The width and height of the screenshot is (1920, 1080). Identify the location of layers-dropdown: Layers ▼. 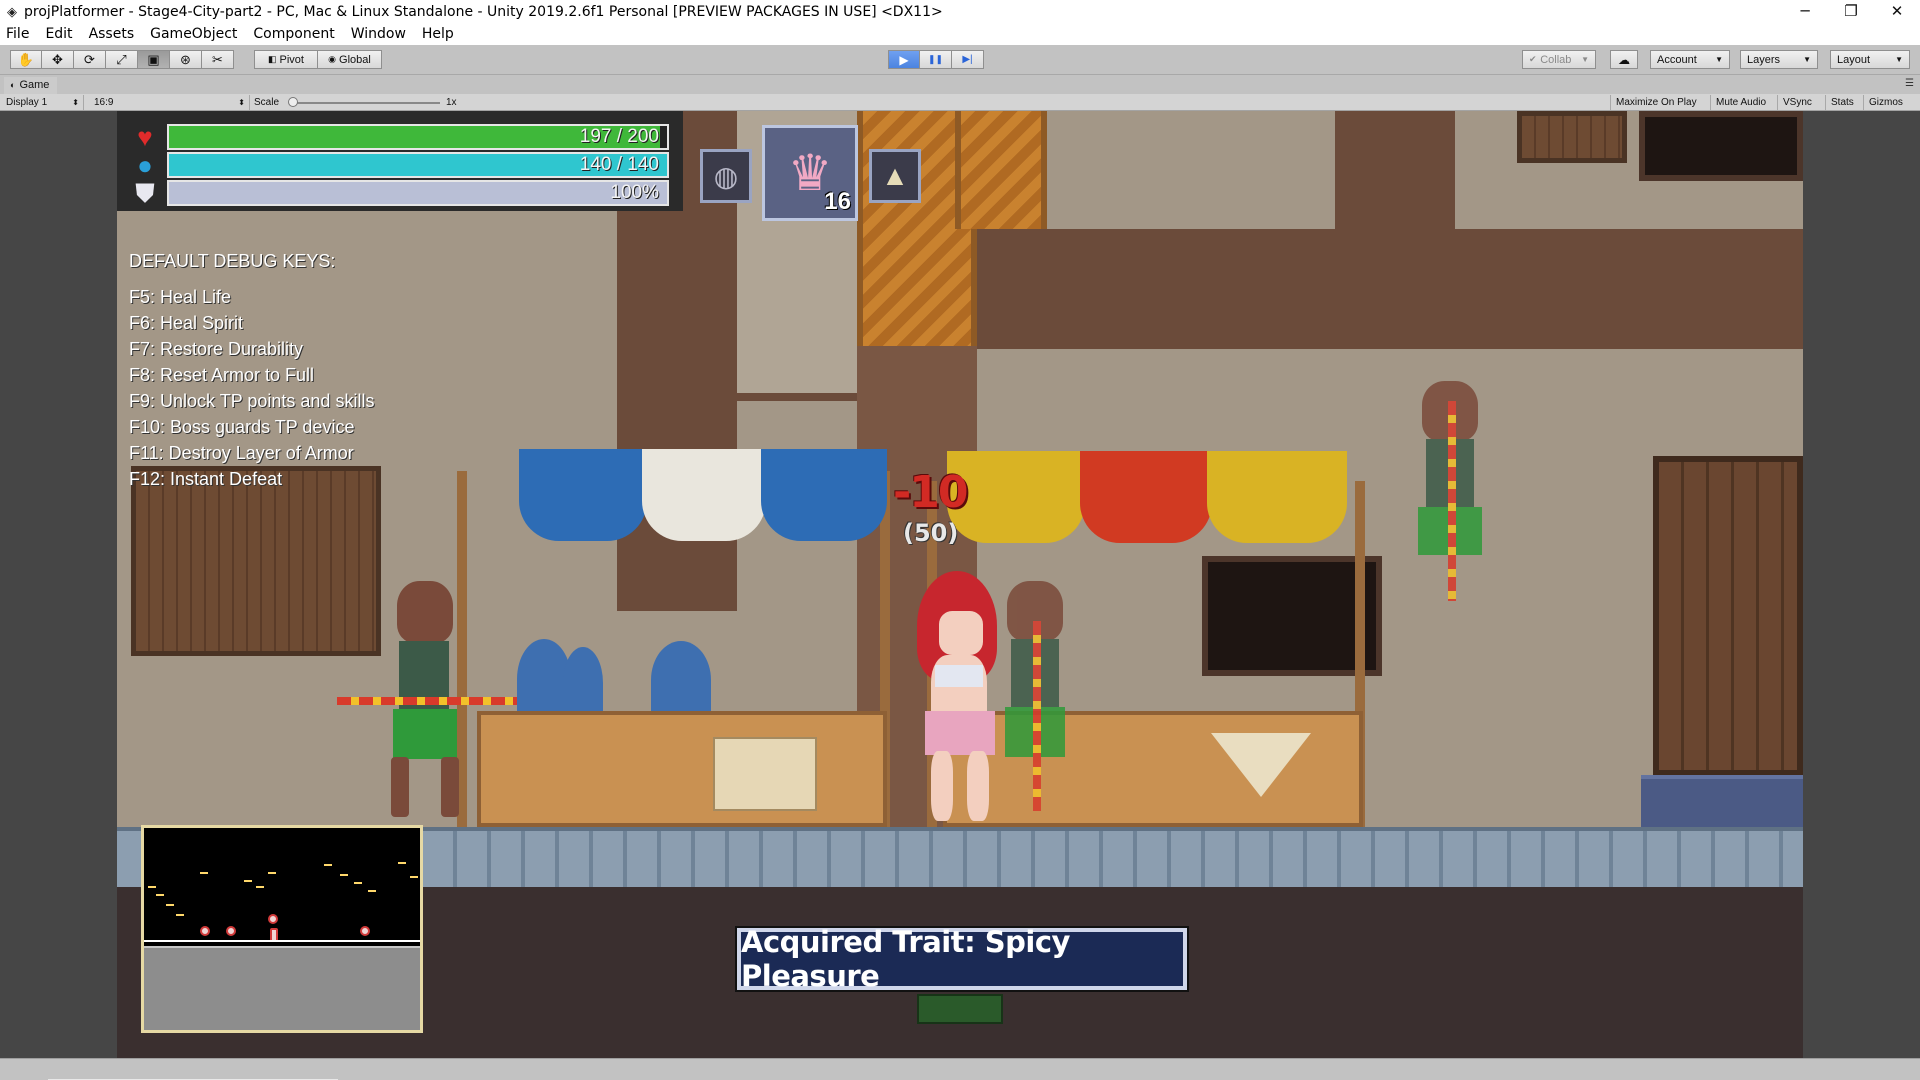
(1779, 59).